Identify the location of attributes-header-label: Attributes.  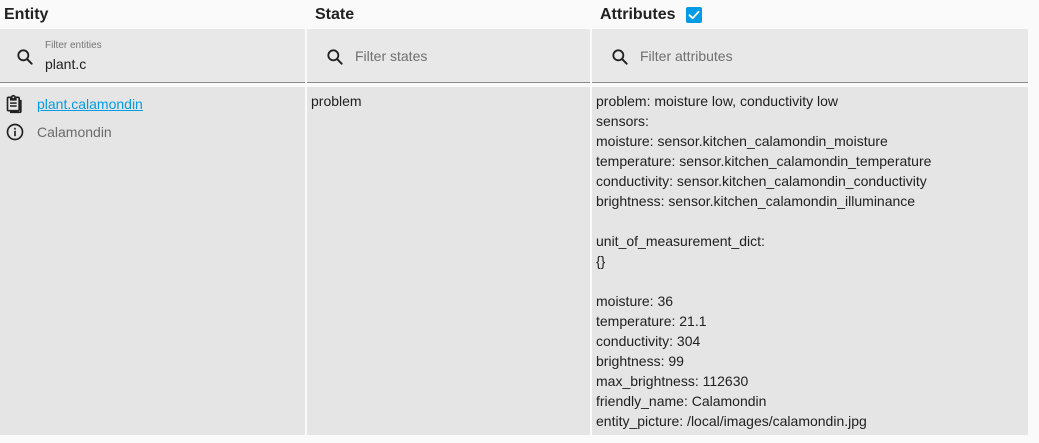
(638, 14).